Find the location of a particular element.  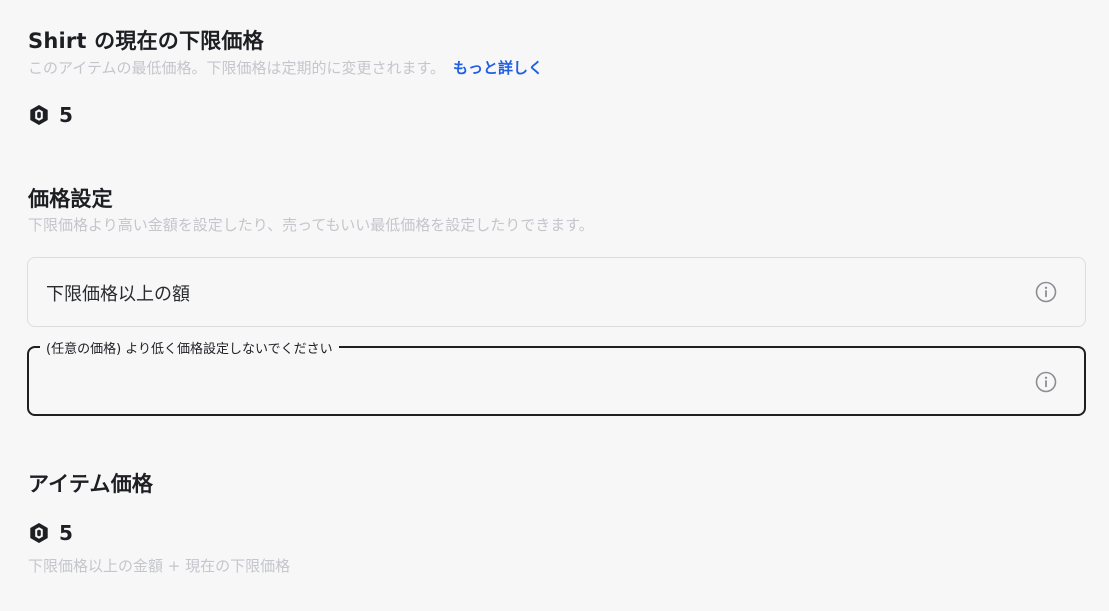

price-settings-description: 下限価格より高い金額を設定したり、売ってもいい最低価格を設定したりできます。 is located at coordinates (311, 225).